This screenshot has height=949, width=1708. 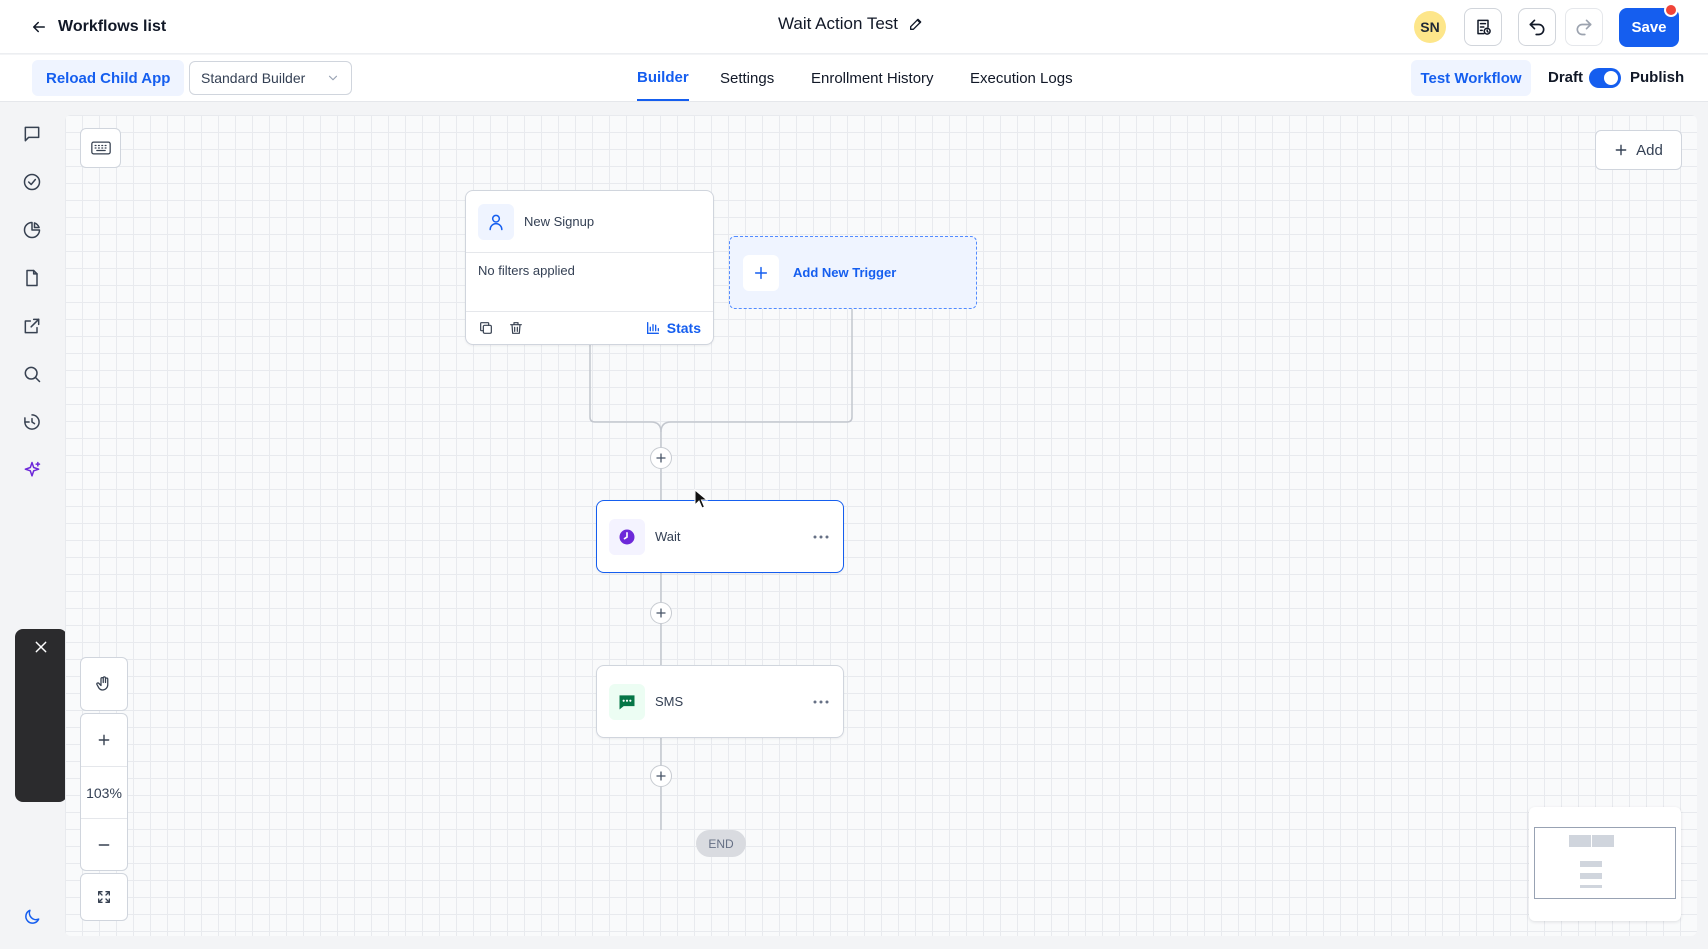 I want to click on notification-dot, so click(x=1671, y=10).